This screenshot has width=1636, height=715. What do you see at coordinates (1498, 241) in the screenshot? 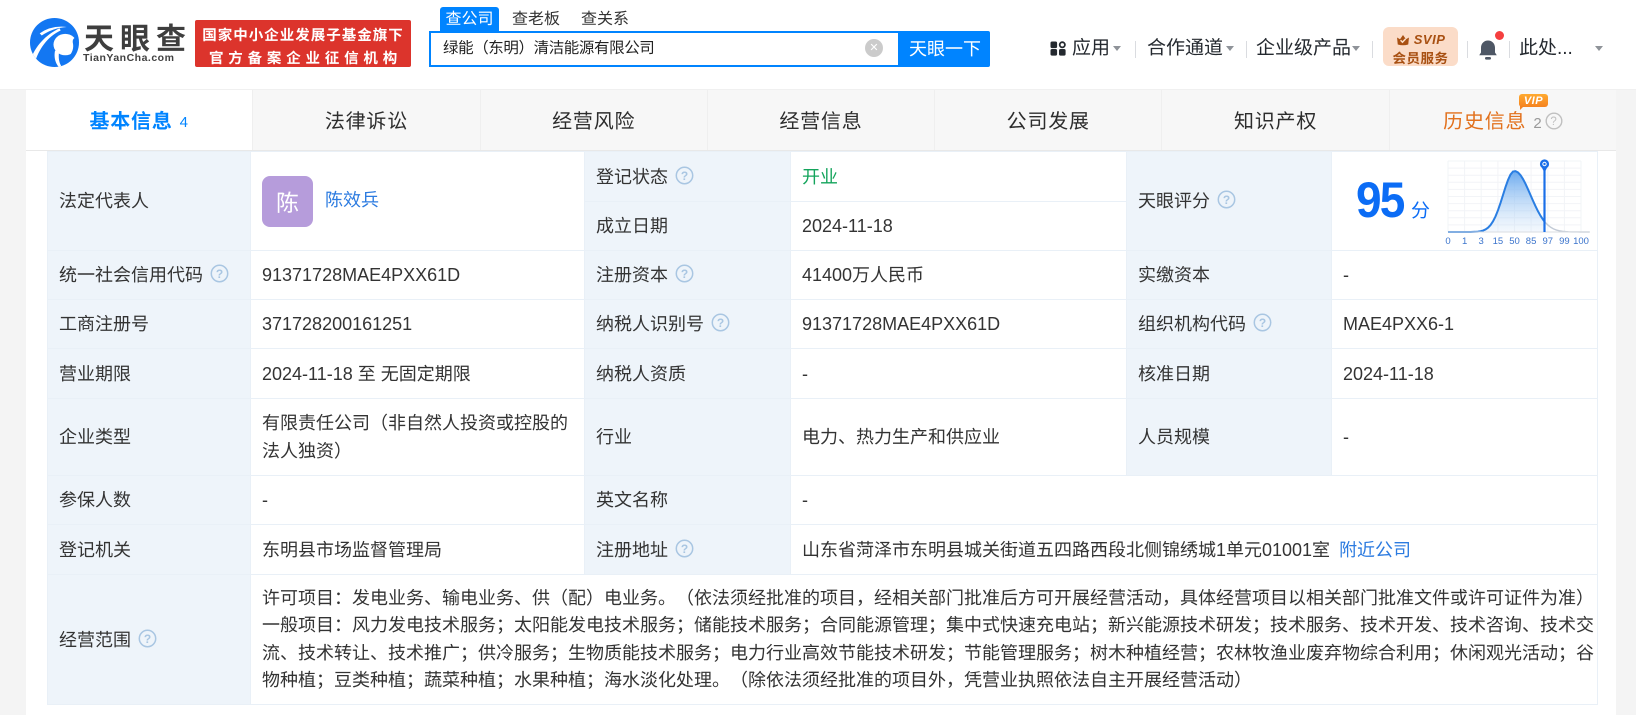
I see `svg-text: 15` at bounding box center [1498, 241].